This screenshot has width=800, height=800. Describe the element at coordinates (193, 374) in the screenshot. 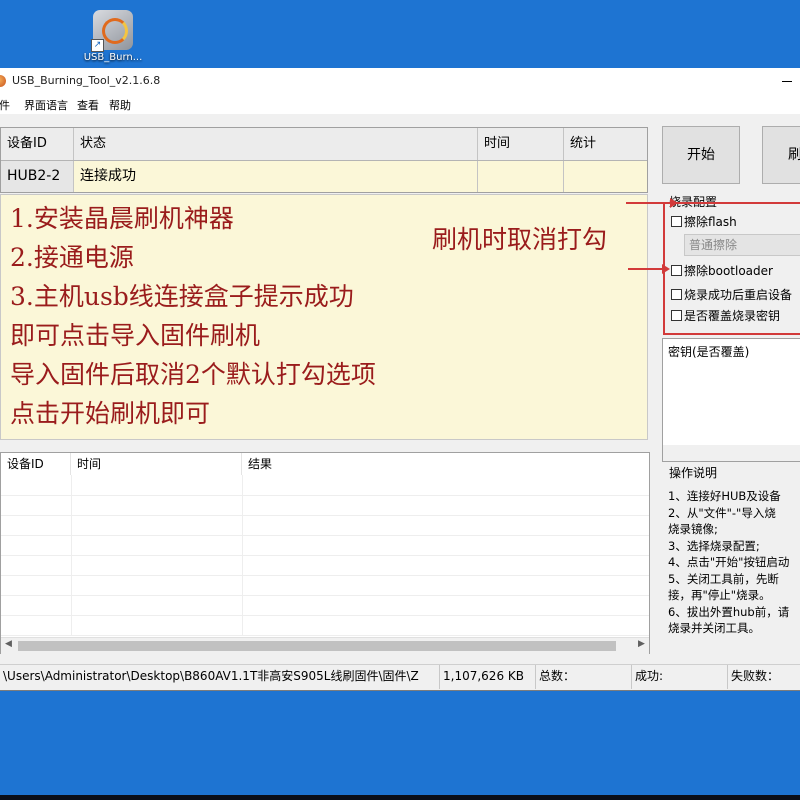

I see `instruction-line: 导入固件后取消2个默认打勾选项` at that location.